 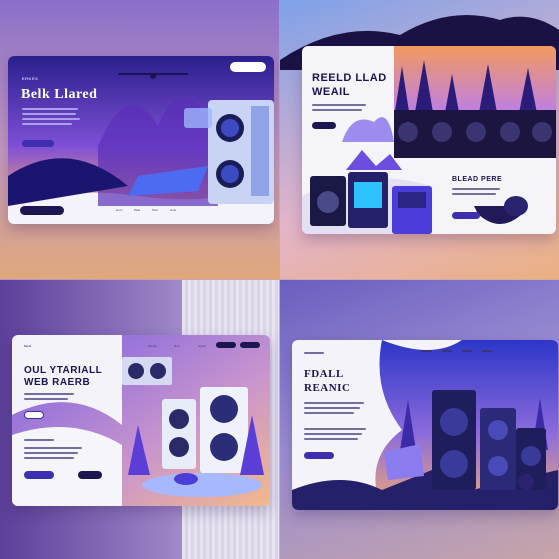 I want to click on primary-button, so click(x=39, y=475).